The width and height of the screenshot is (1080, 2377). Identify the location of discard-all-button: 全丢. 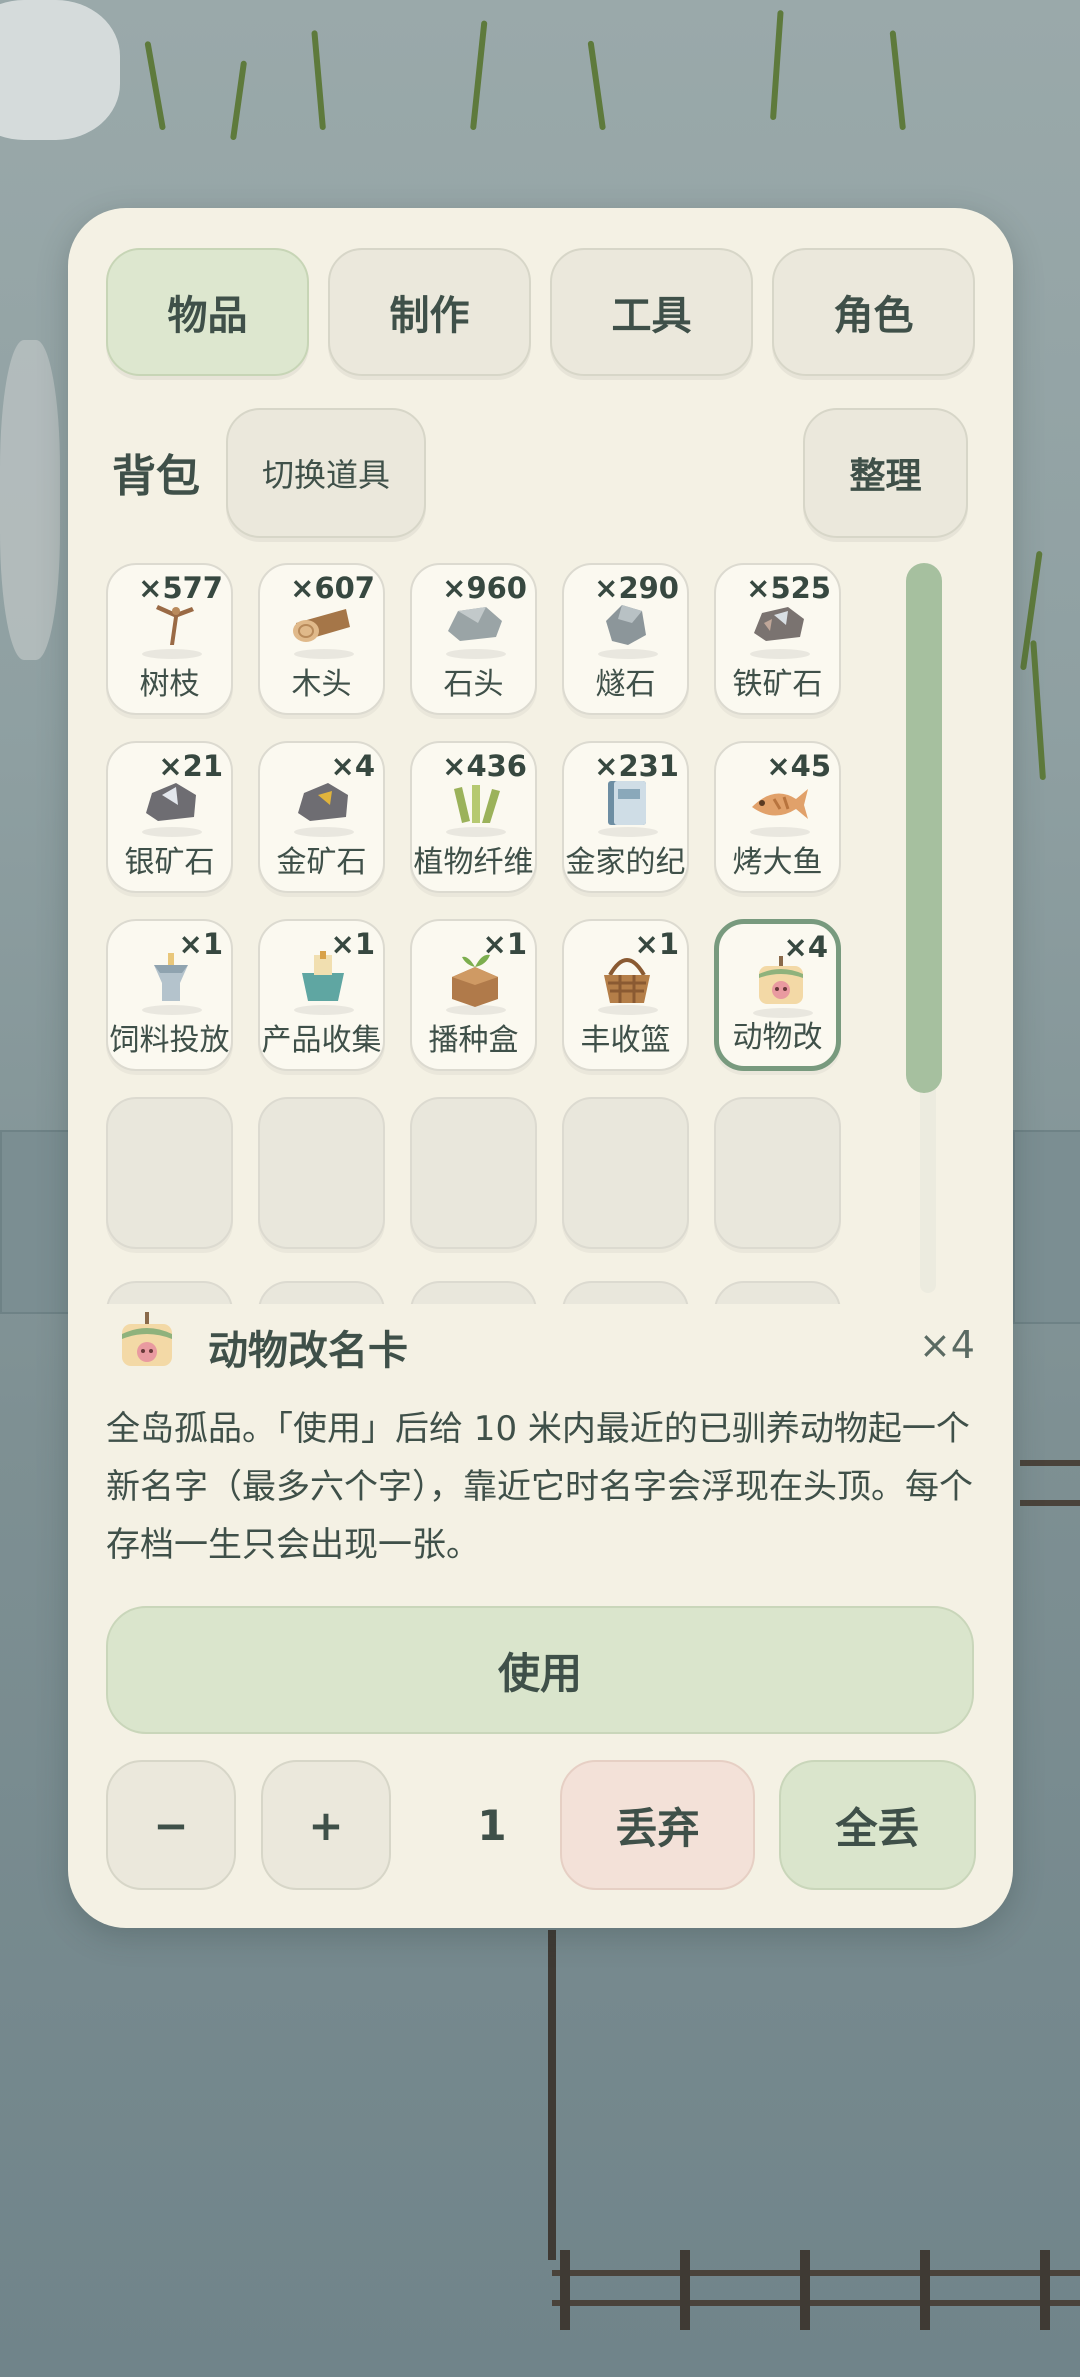
(877, 1825).